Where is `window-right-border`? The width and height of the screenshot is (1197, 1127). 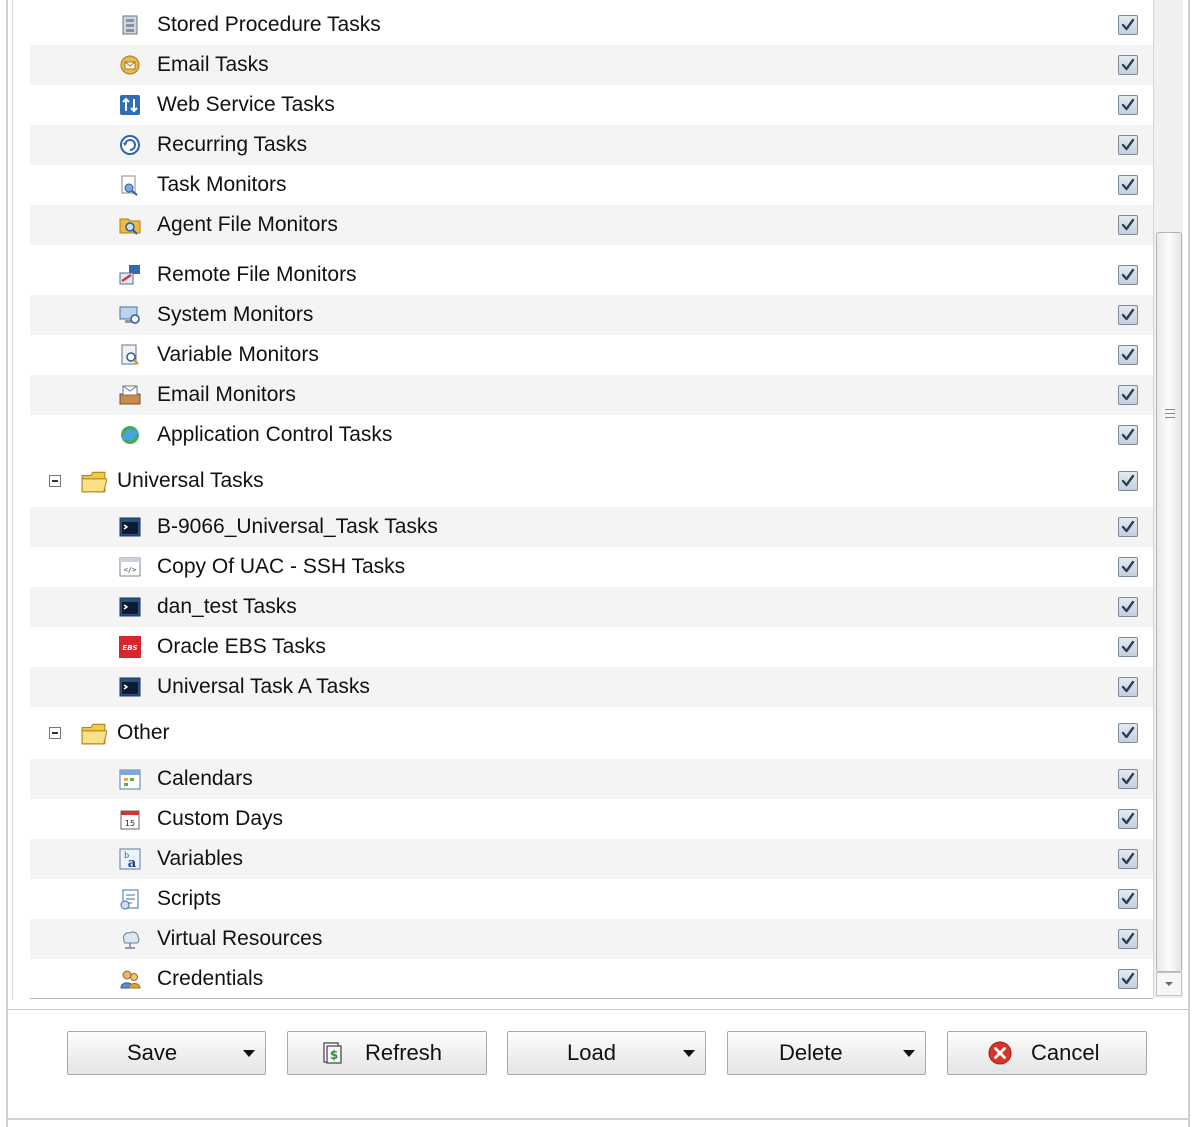
window-right-border is located at coordinates (1189, 563).